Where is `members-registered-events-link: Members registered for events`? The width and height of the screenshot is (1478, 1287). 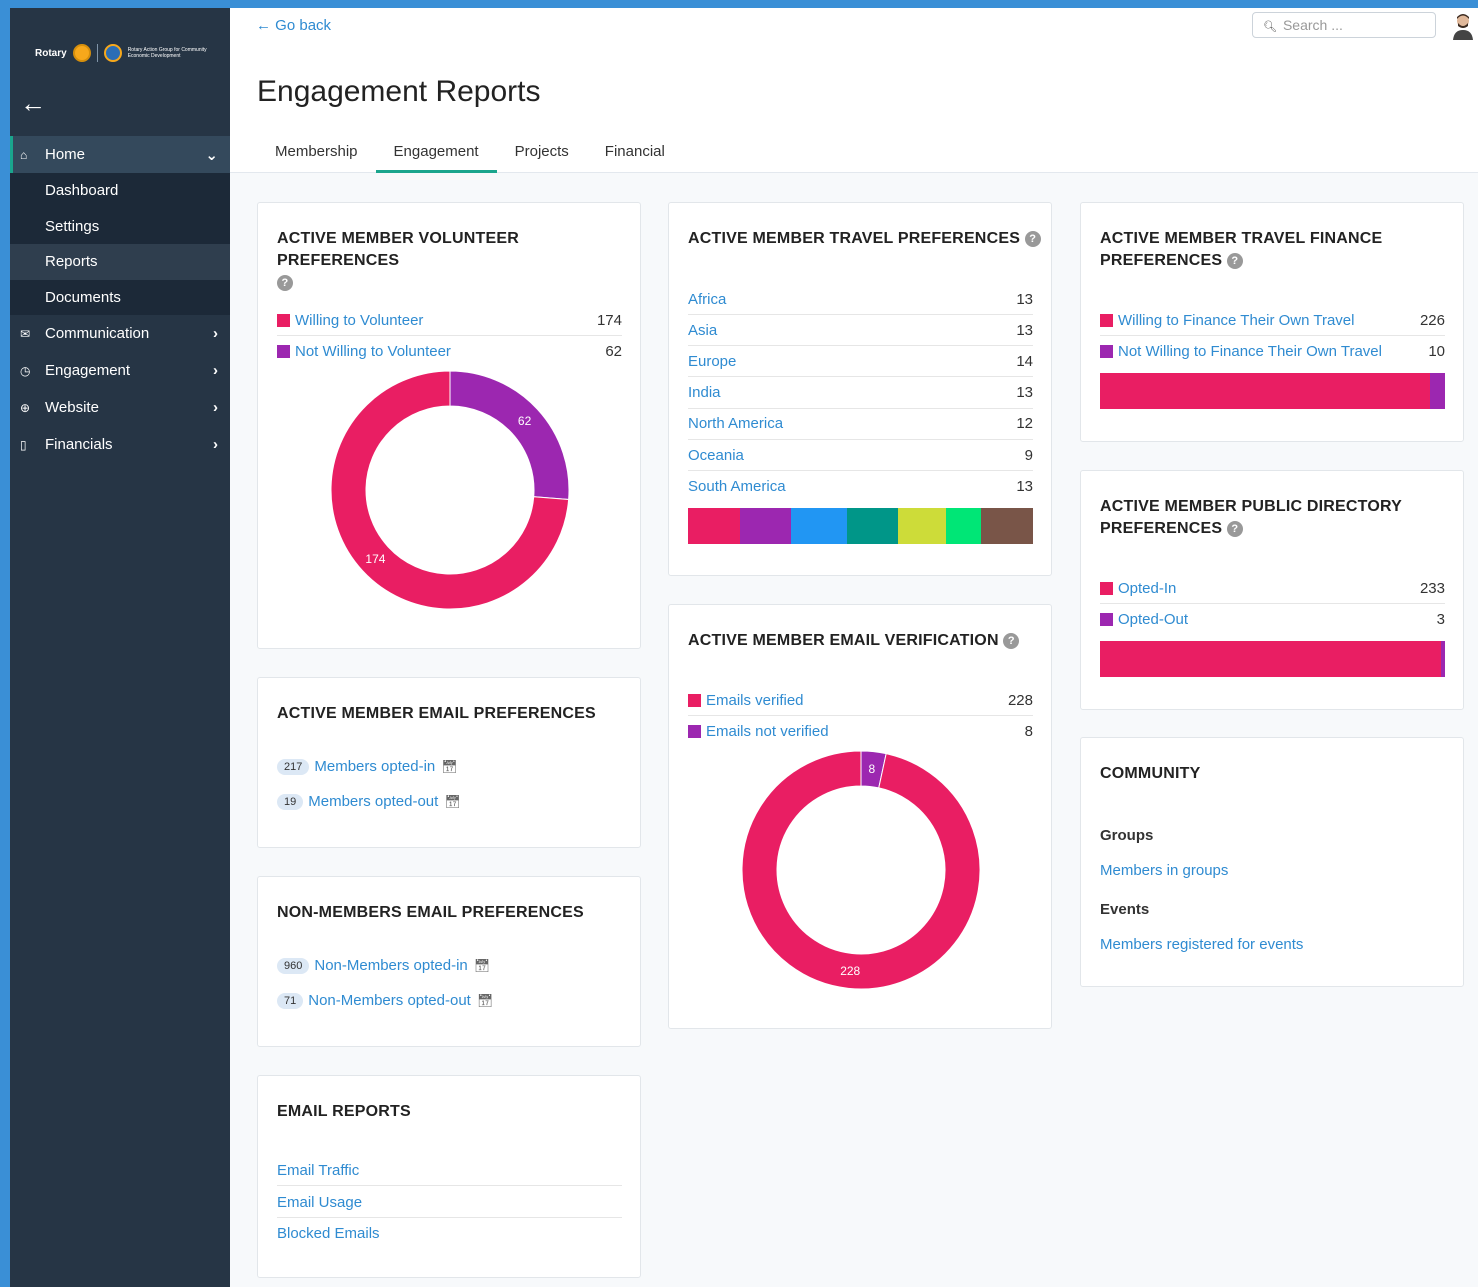 members-registered-events-link: Members registered for events is located at coordinates (1201, 944).